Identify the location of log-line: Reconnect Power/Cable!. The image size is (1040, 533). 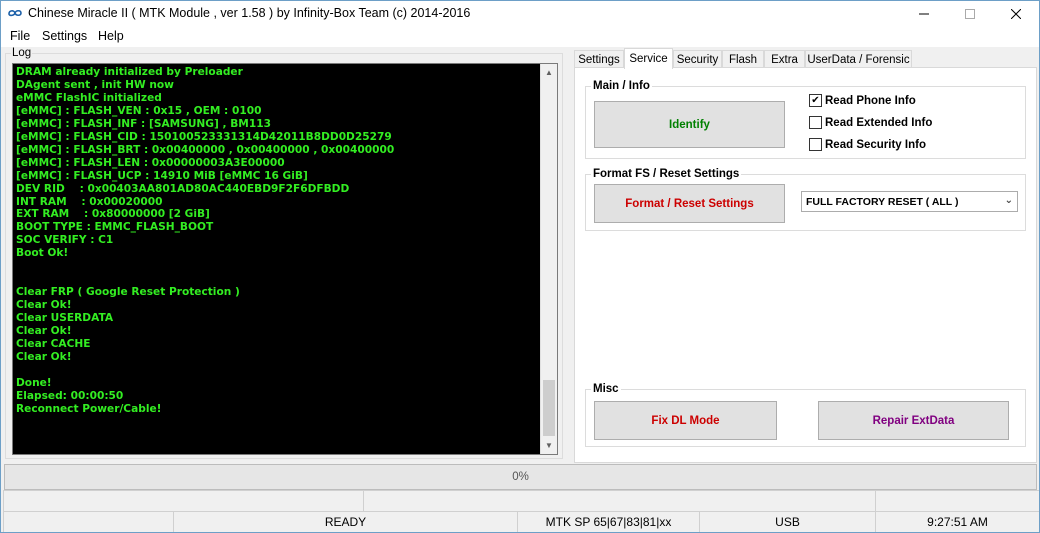
(89, 408).